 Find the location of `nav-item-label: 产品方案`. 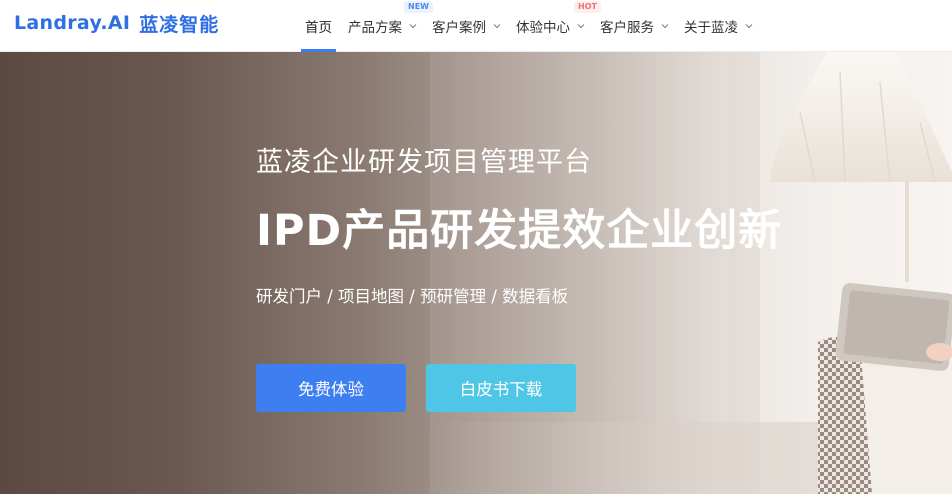

nav-item-label: 产品方案 is located at coordinates (375, 28).